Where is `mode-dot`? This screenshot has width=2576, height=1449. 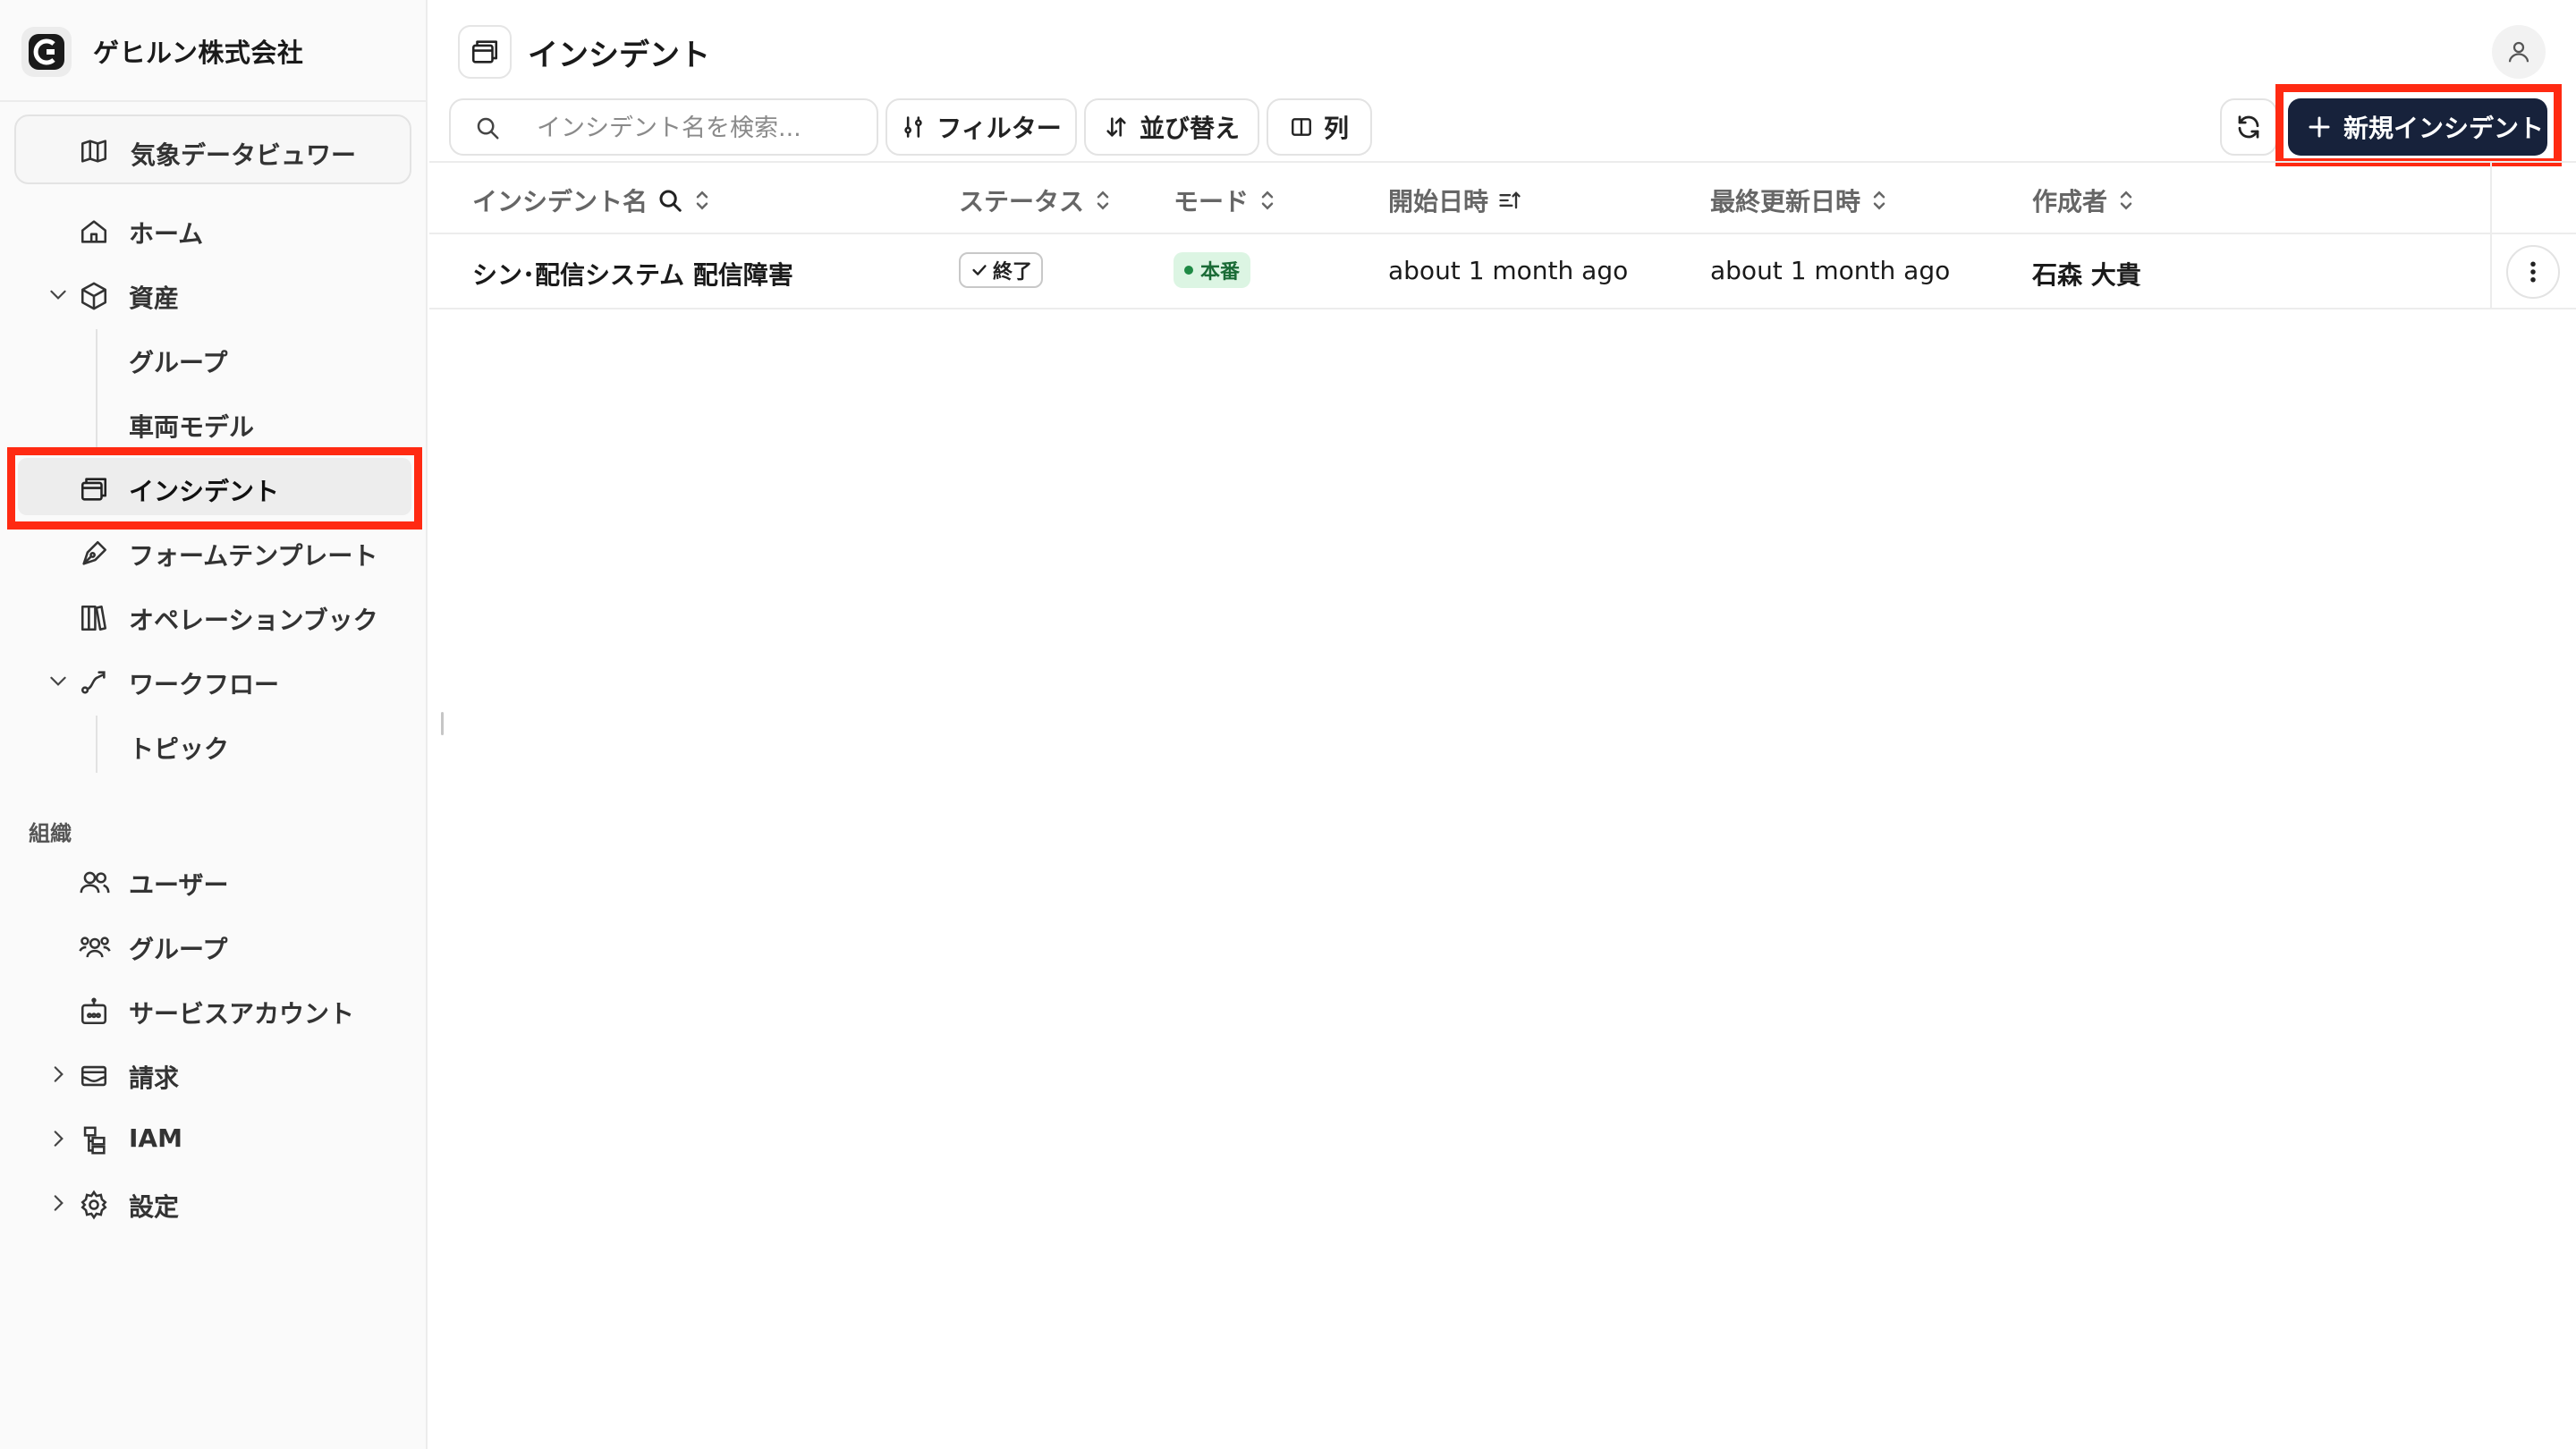
mode-dot is located at coordinates (1188, 270).